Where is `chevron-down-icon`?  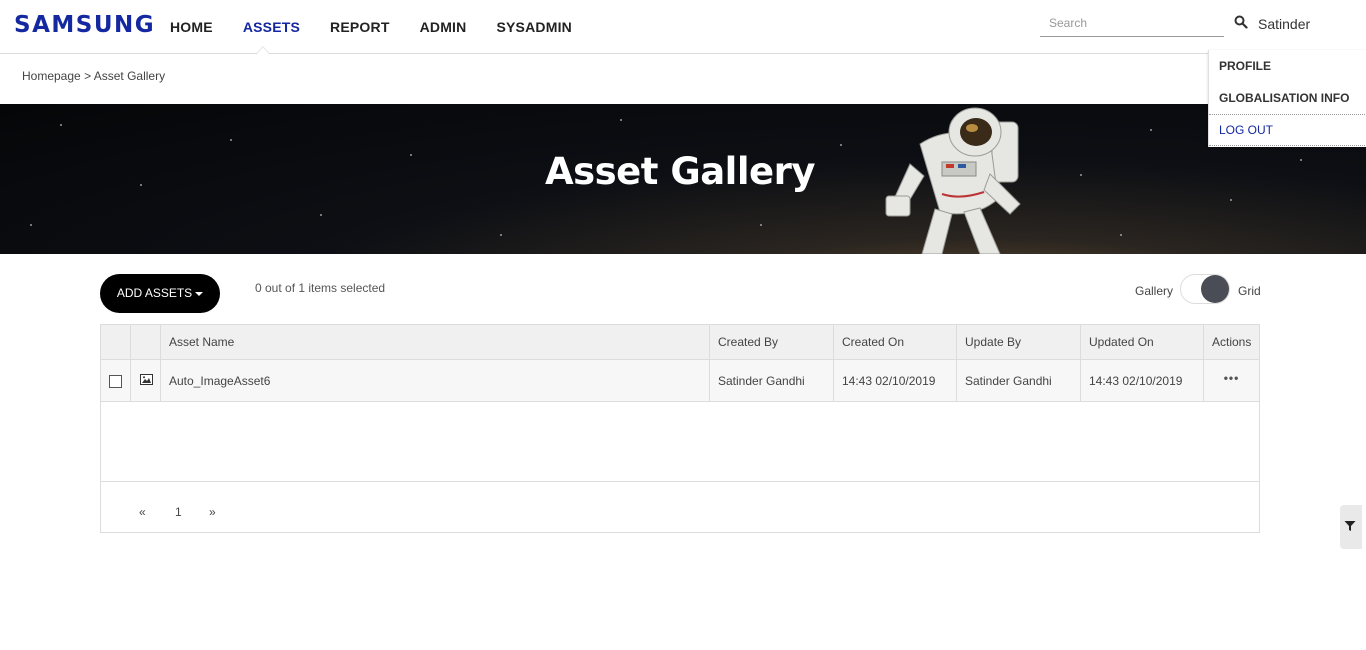 chevron-down-icon is located at coordinates (199, 293).